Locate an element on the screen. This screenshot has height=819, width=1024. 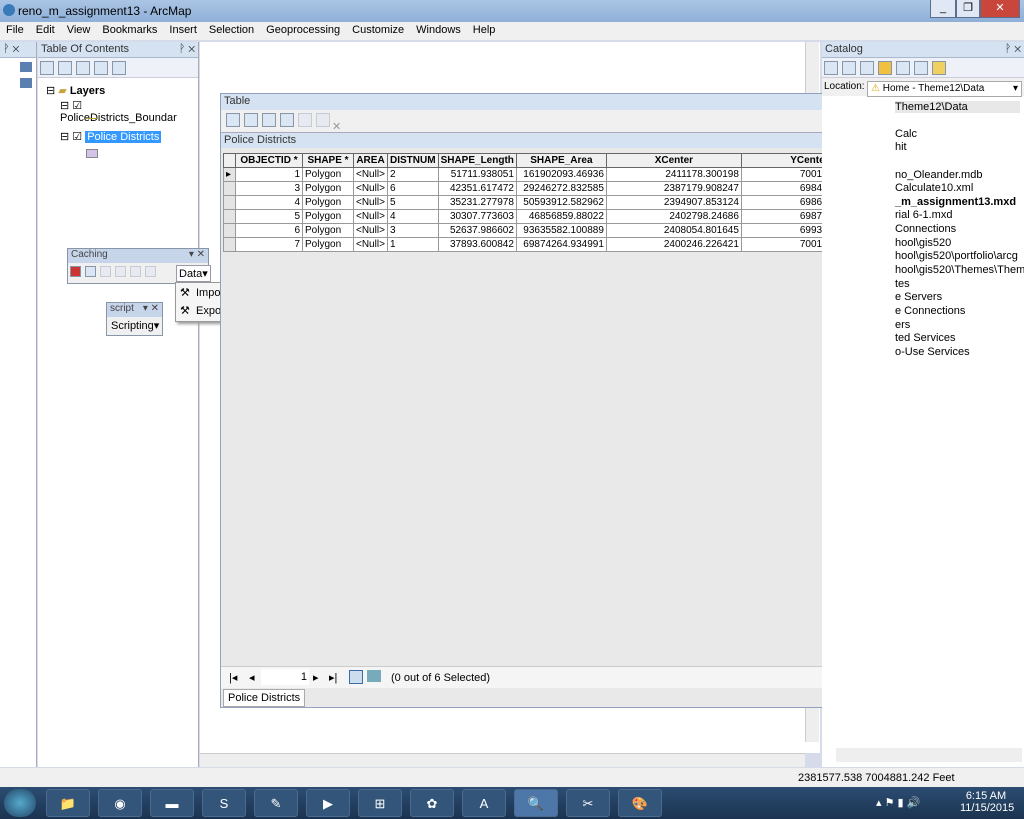
network-icon: ⊞ is located at coordinates (380, 803).